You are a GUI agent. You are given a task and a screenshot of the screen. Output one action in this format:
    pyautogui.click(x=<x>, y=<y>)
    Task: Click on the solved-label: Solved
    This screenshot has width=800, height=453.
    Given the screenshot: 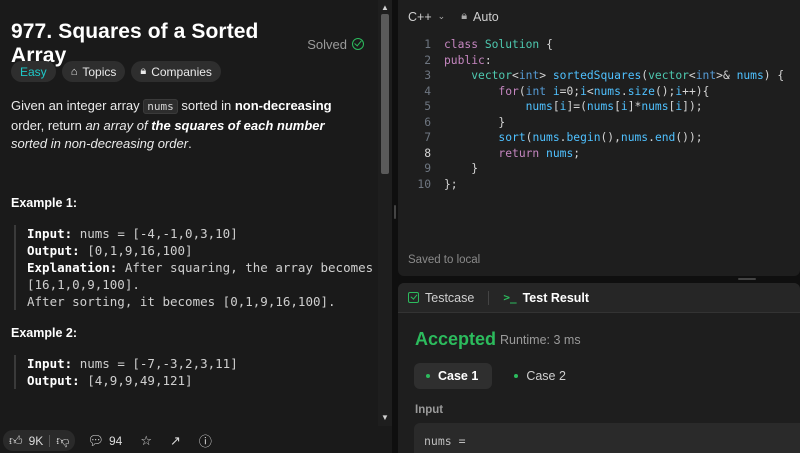 What is the action you would take?
    pyautogui.click(x=327, y=44)
    